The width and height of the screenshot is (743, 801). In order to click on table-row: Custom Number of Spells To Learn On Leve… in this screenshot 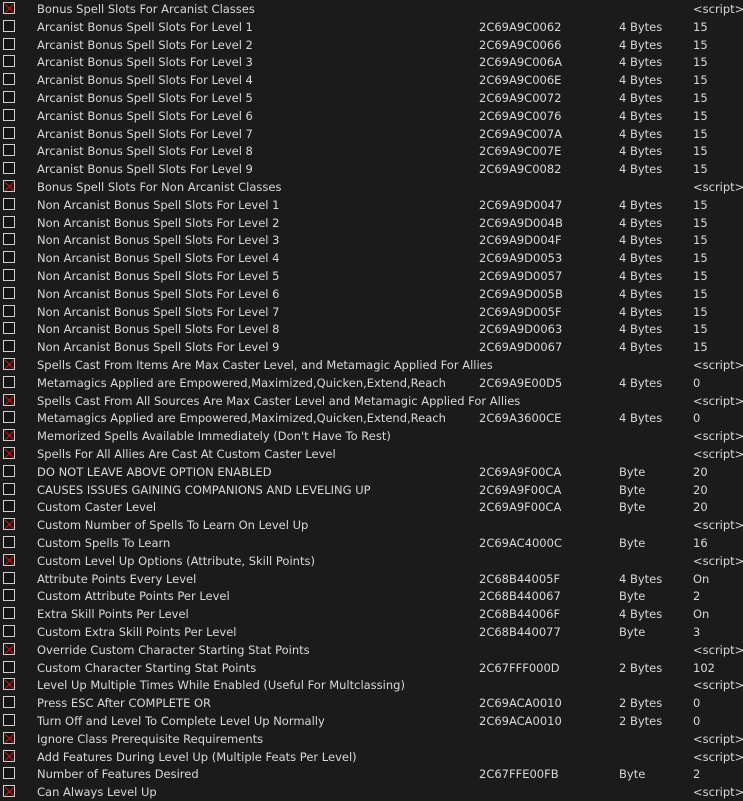, I will do `click(371, 525)`.